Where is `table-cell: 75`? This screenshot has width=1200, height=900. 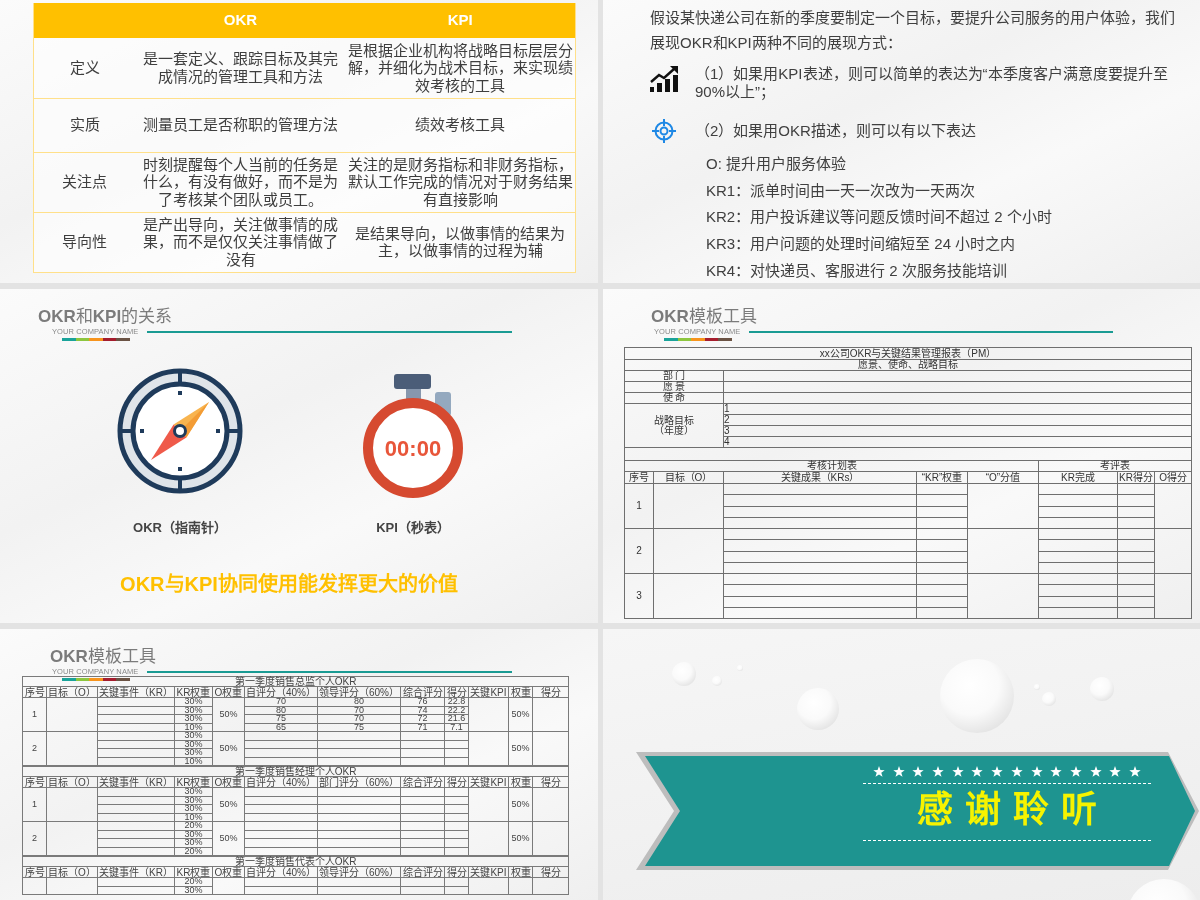 table-cell: 75 is located at coordinates (281, 718).